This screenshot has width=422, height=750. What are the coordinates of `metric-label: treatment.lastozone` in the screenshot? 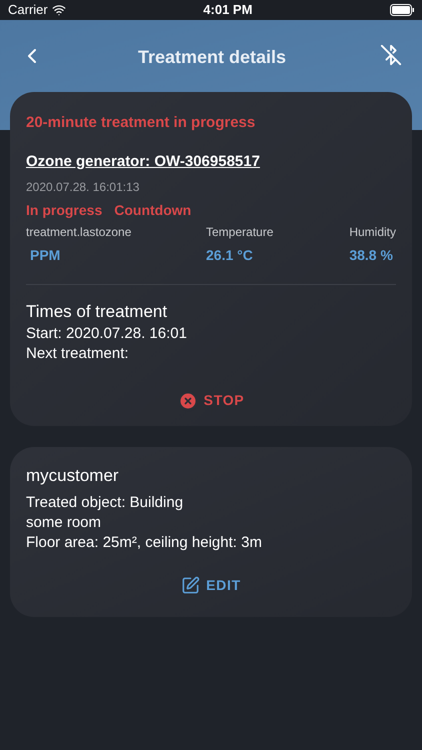 It's located at (79, 232).